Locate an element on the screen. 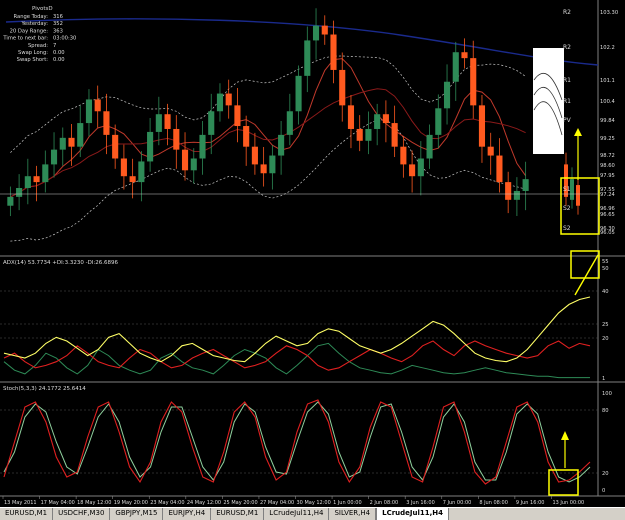  time-label: 9 Jun 16:00 is located at coordinates (530, 503).